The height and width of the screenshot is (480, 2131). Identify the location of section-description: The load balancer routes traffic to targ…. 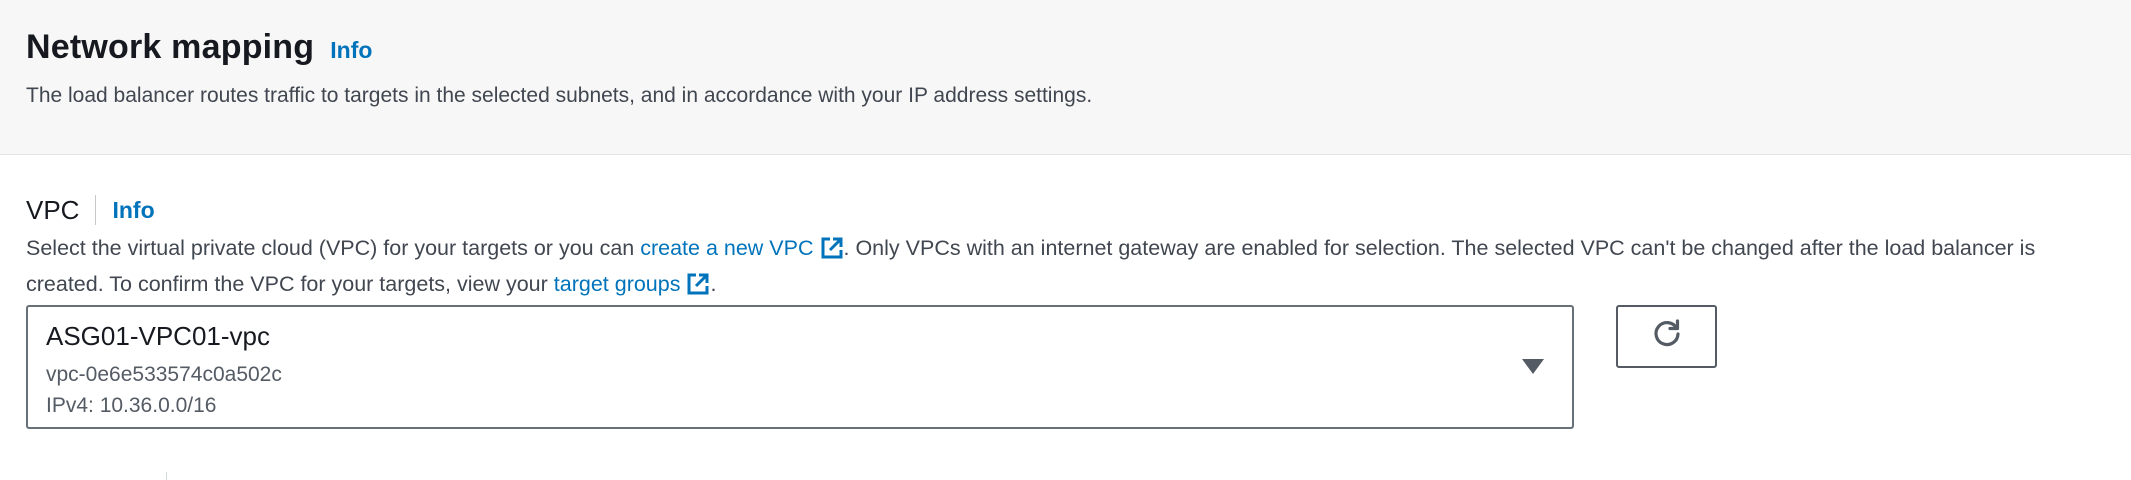
(559, 95).